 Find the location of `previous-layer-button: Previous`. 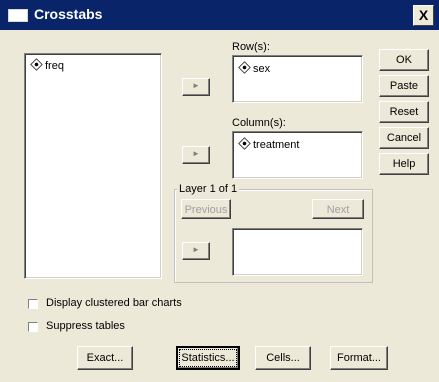

previous-layer-button: Previous is located at coordinates (206, 209).